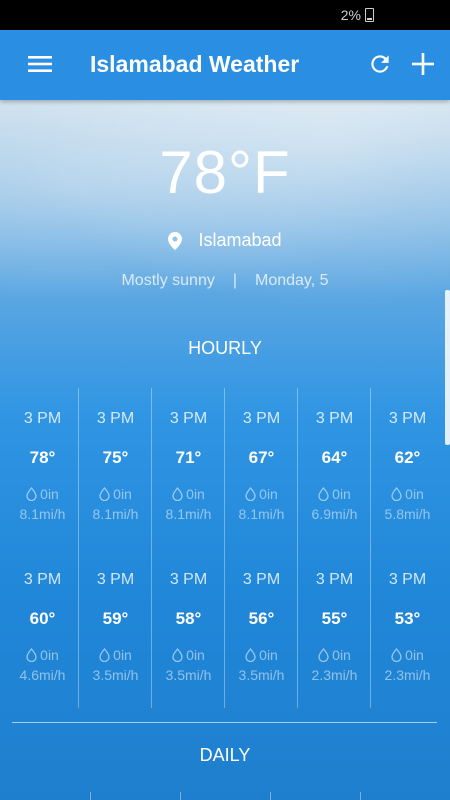 This screenshot has width=450, height=800. What do you see at coordinates (115, 629) in the screenshot?
I see `hourly-item: 3 PM 59° 0in 3.5mi/h` at bounding box center [115, 629].